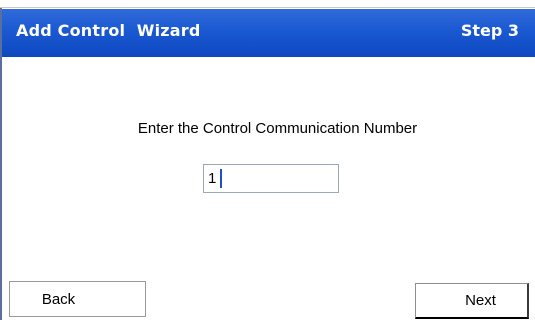 This screenshot has height=320, width=535. What do you see at coordinates (108, 30) in the screenshot?
I see `wizard-title: Add Control Wizard` at bounding box center [108, 30].